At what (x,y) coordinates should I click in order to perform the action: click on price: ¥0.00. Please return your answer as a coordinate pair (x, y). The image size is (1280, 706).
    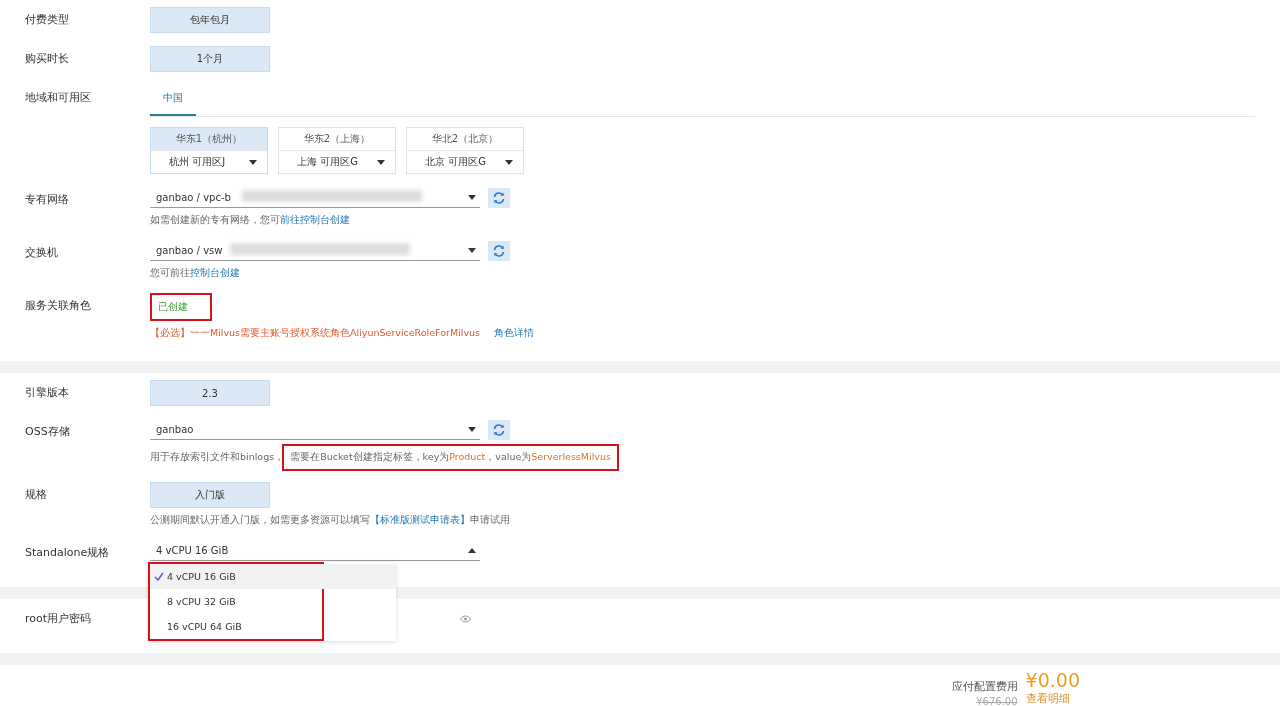
    Looking at the image, I should click on (1052, 680).